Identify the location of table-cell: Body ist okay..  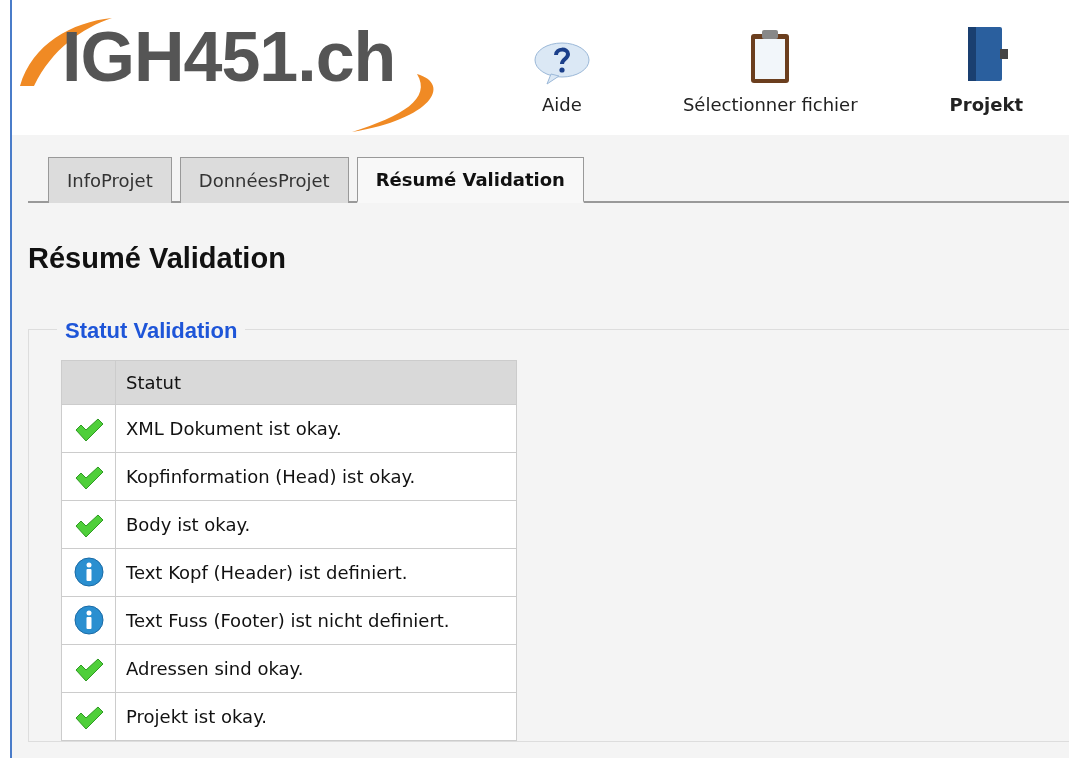
(316, 524).